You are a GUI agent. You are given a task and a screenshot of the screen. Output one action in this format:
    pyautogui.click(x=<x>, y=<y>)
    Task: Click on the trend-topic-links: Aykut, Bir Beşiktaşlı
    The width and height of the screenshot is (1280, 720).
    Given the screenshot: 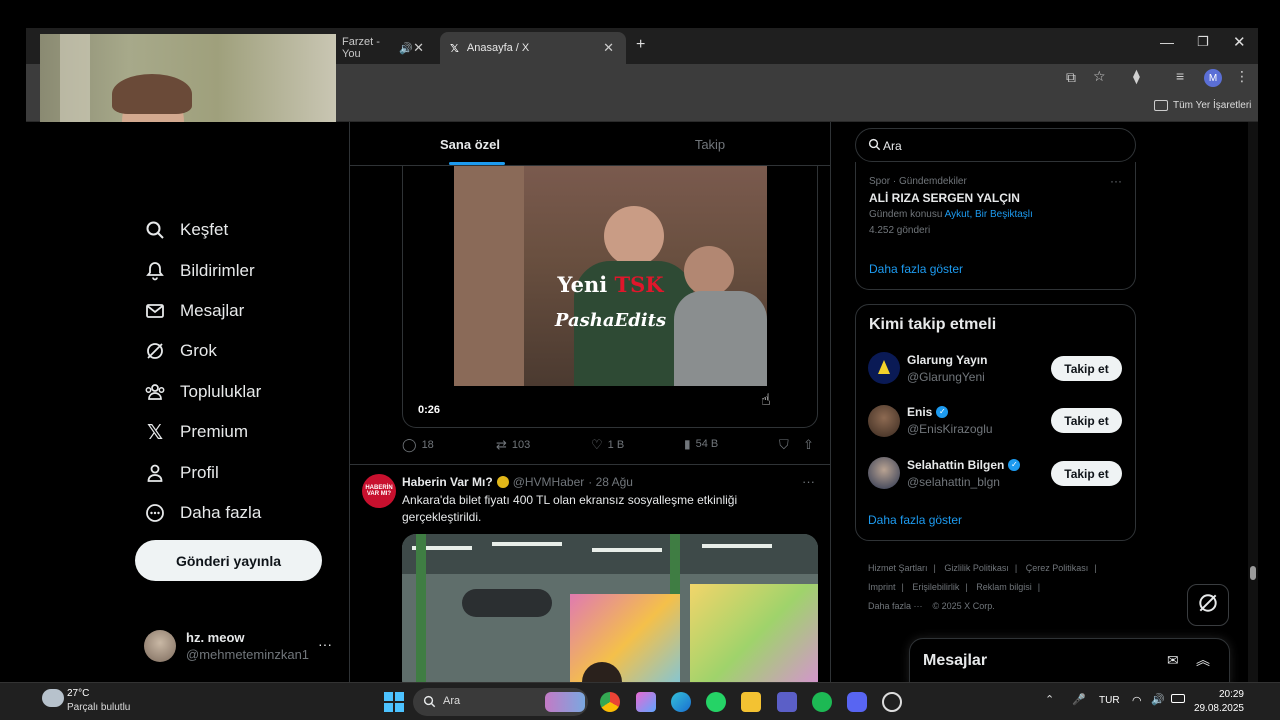 What is the action you would take?
    pyautogui.click(x=989, y=214)
    